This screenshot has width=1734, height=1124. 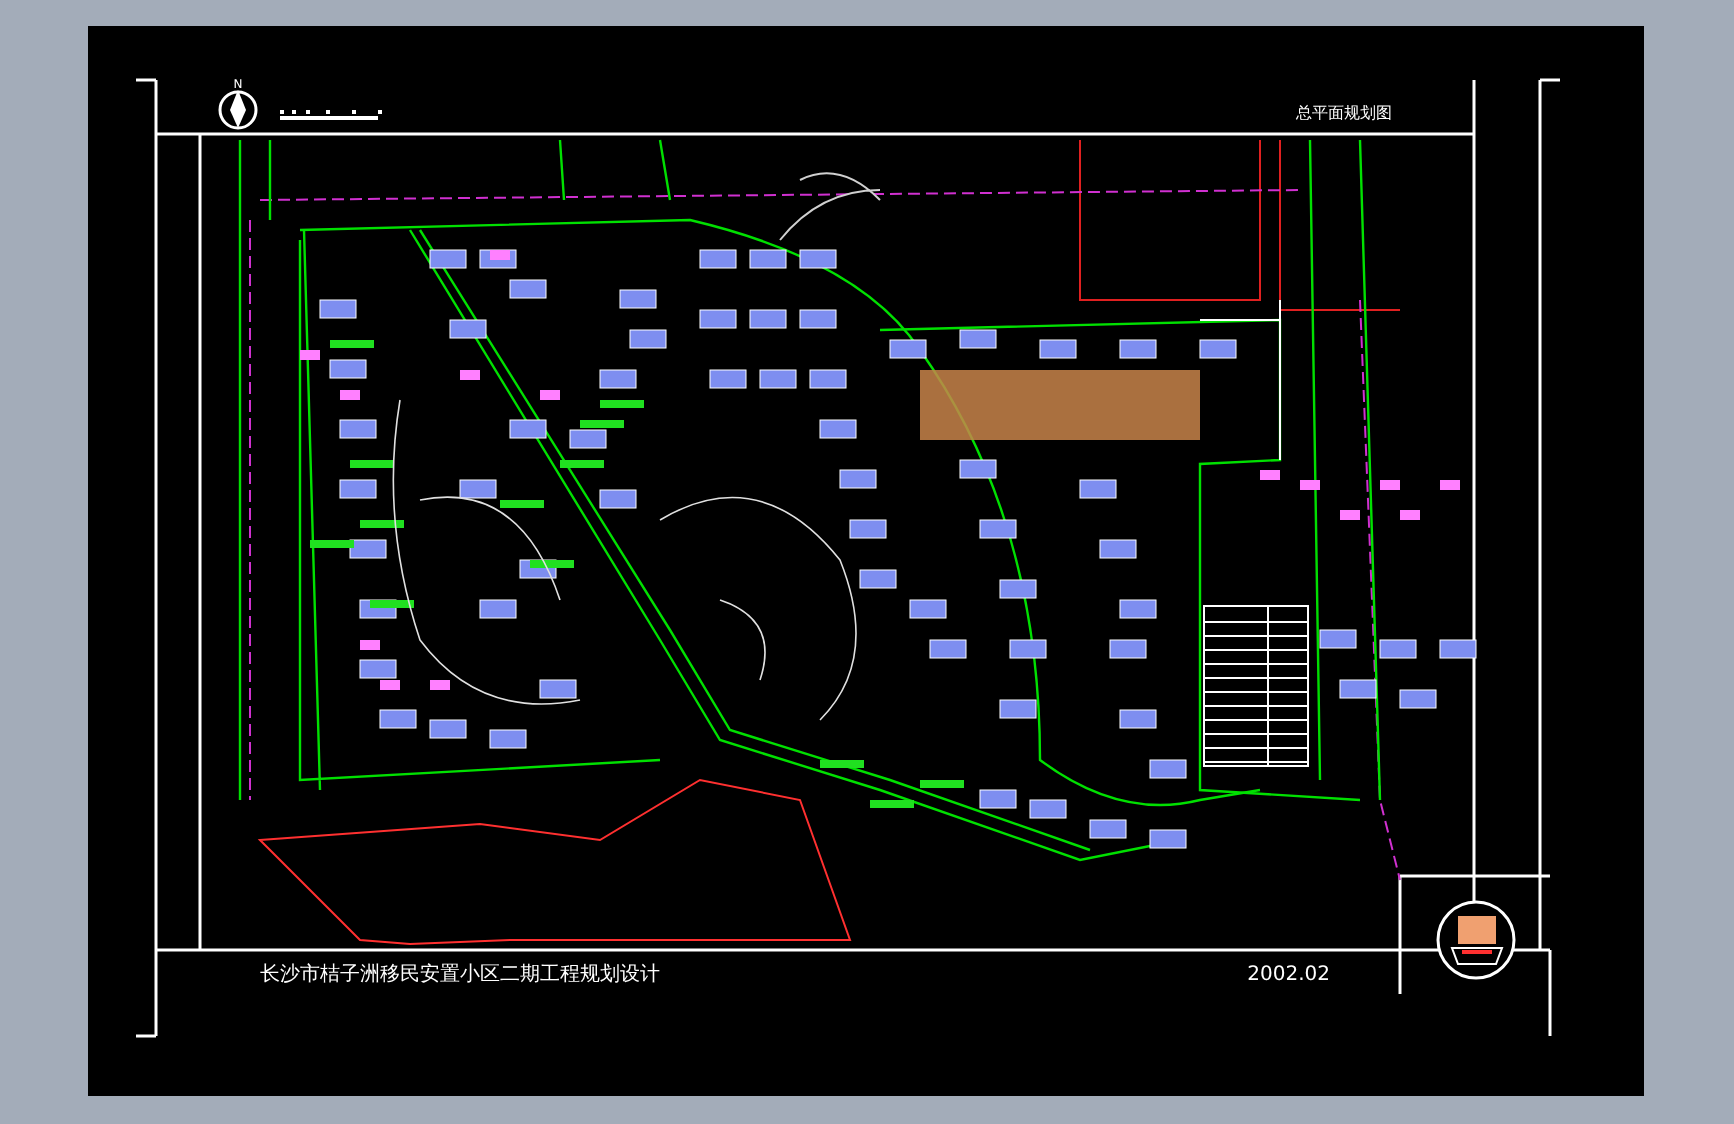 What do you see at coordinates (331, 115) in the screenshot?
I see `scale-bar-icon` at bounding box center [331, 115].